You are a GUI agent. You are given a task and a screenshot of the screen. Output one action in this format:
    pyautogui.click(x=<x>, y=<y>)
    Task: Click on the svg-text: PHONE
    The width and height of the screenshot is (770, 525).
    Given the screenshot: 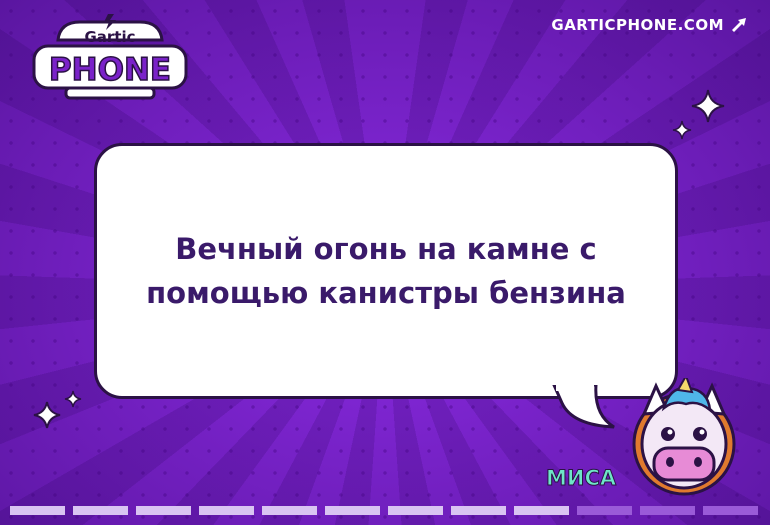 What is the action you would take?
    pyautogui.click(x=110, y=70)
    